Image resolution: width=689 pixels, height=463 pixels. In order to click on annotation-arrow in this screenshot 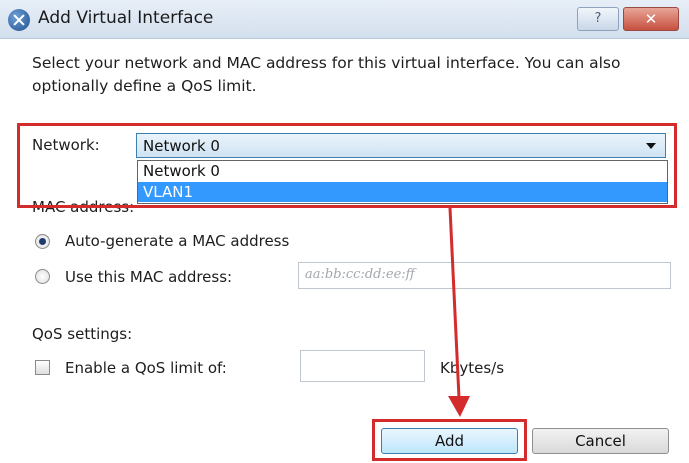, I will do `click(459, 312)`.